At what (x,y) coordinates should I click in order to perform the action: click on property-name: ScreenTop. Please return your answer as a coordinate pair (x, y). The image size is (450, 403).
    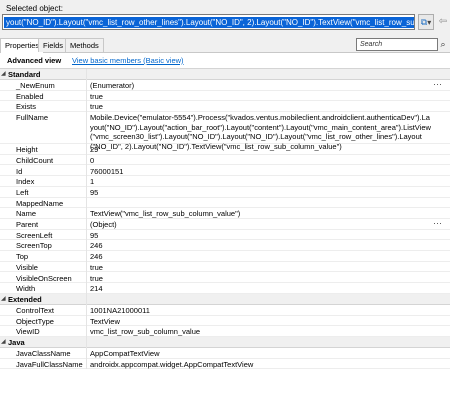
    Looking at the image, I should click on (34, 246).